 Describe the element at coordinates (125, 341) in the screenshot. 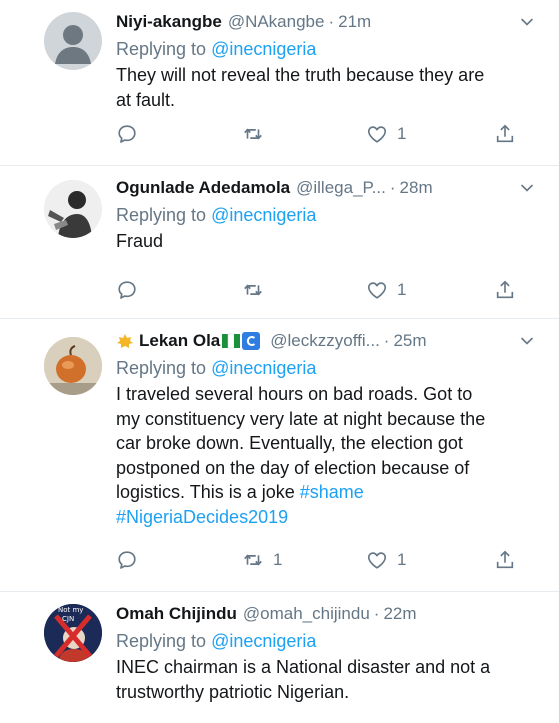

I see `crown-icon` at that location.